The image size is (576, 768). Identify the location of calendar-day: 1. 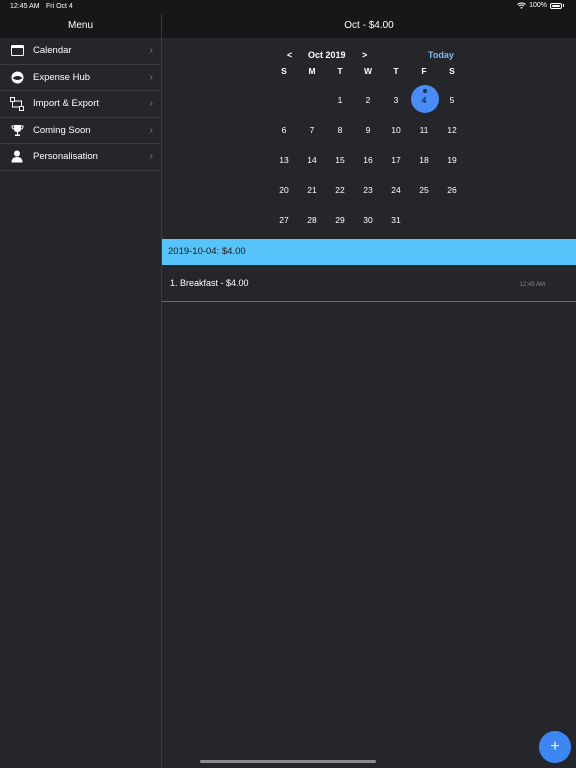
(340, 100).